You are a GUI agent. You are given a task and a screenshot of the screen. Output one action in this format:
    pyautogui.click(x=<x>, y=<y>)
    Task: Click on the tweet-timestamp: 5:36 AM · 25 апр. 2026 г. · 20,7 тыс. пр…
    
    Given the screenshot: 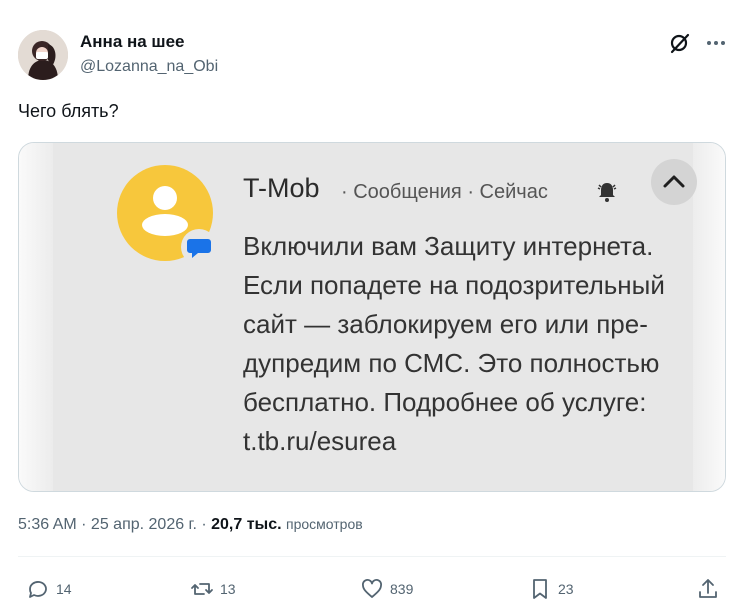 What is the action you would take?
    pyautogui.click(x=190, y=525)
    